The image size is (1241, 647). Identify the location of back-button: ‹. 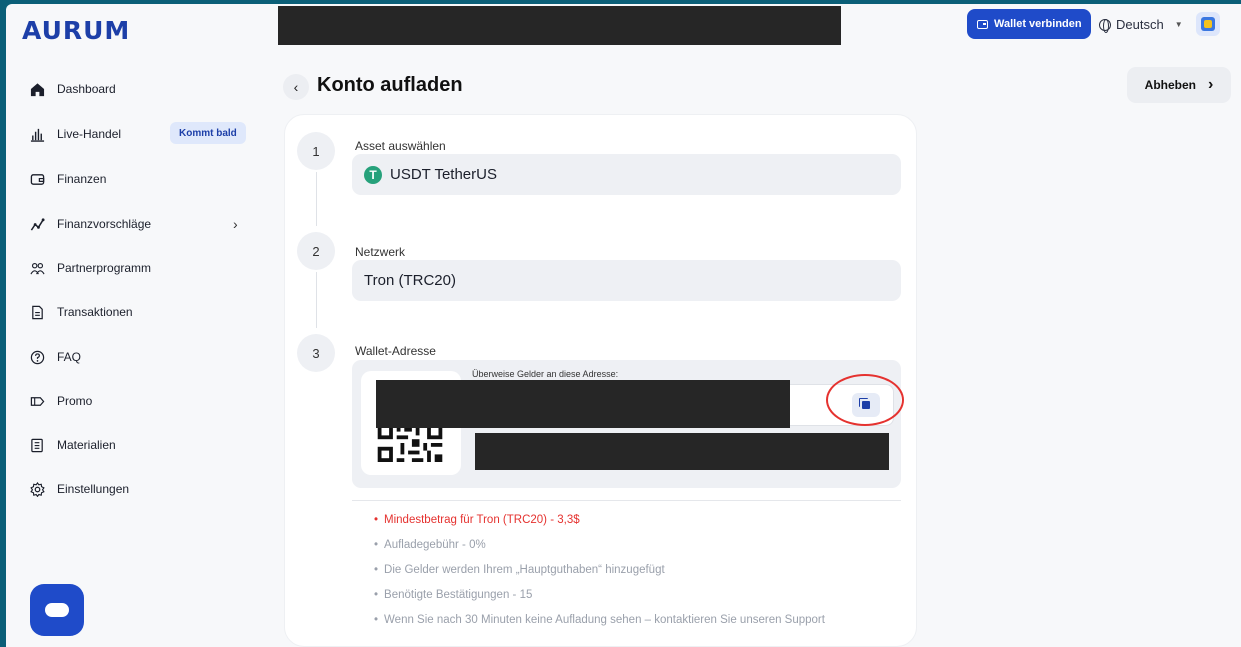
(296, 87).